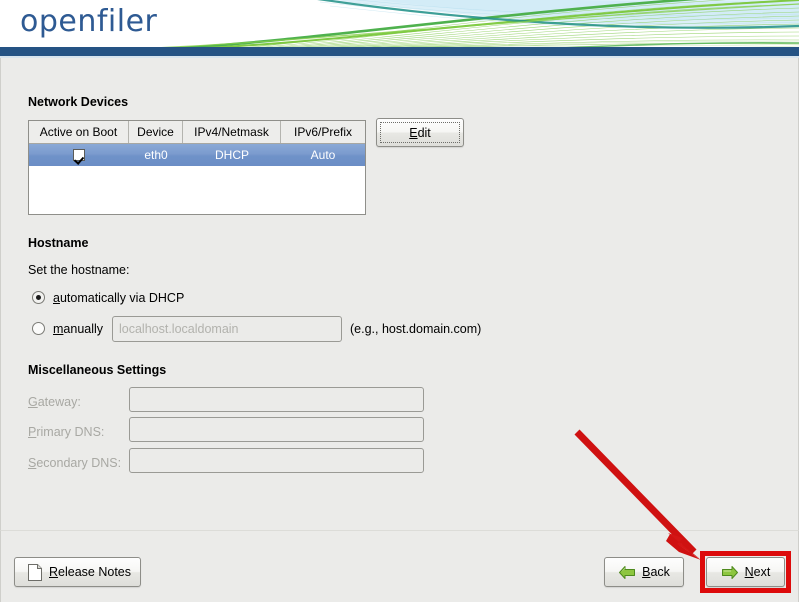  I want to click on hostname-title: Hostname, so click(58, 243).